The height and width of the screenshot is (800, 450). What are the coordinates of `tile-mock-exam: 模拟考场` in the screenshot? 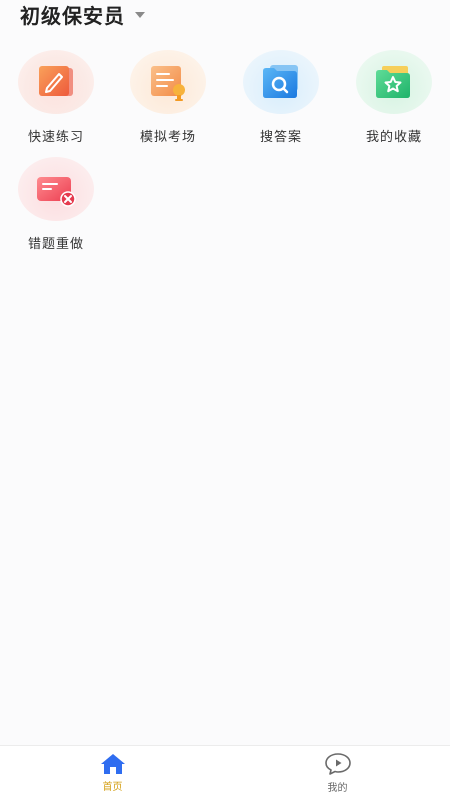 It's located at (168, 100).